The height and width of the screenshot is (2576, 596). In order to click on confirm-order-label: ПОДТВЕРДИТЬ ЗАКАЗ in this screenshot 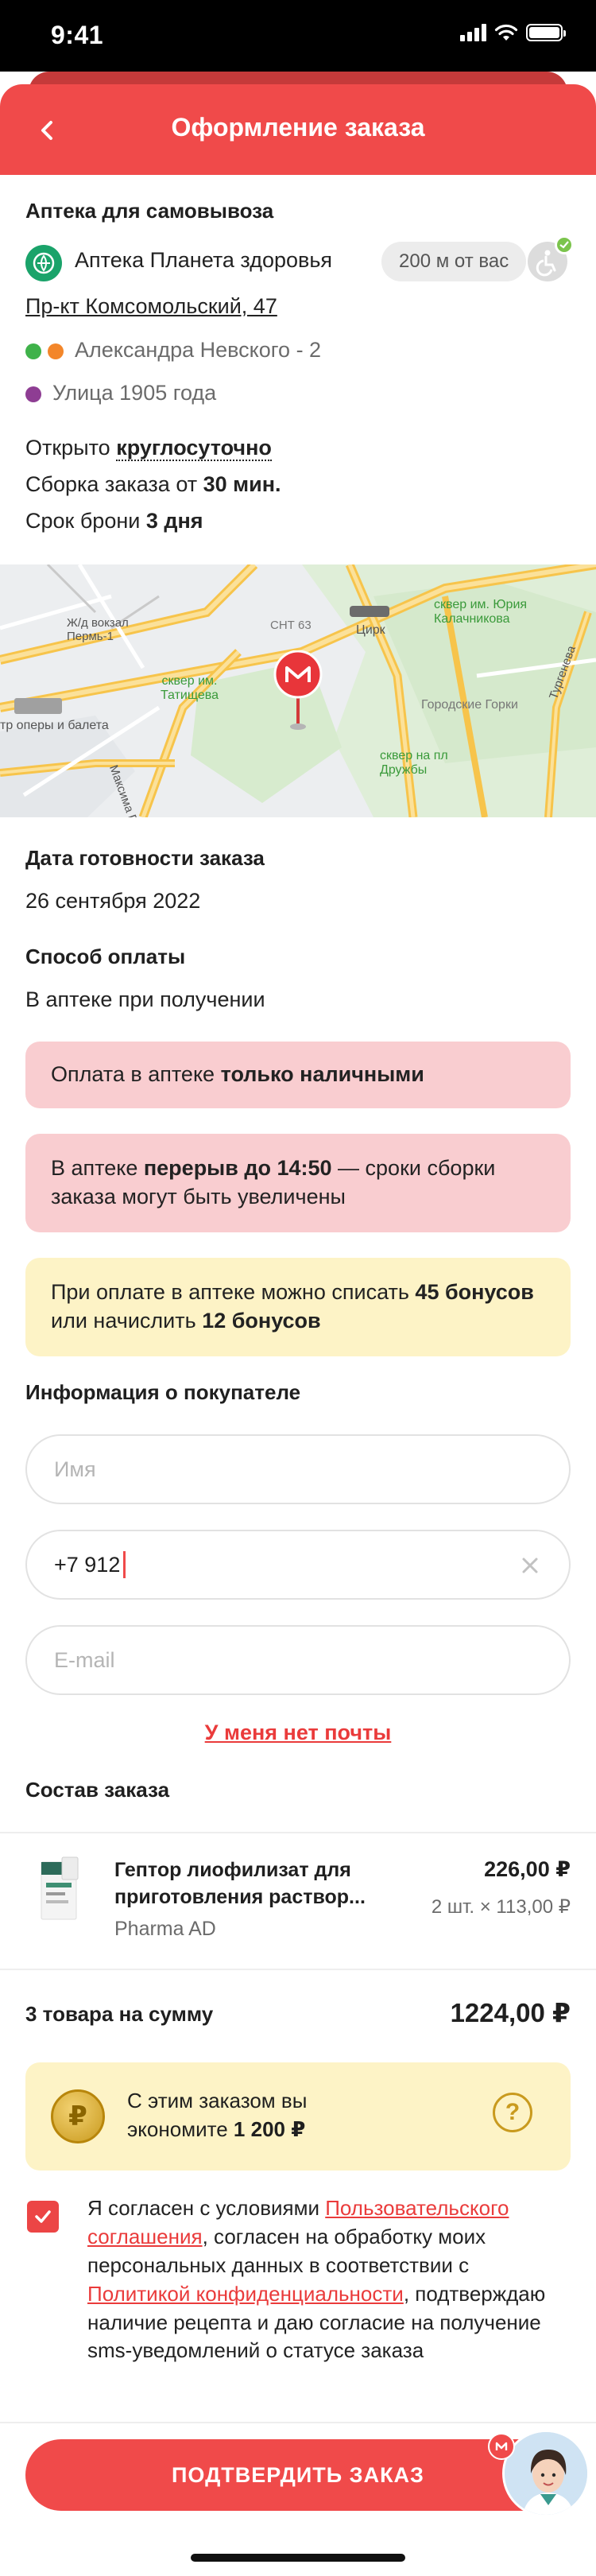, I will do `click(298, 2475)`.